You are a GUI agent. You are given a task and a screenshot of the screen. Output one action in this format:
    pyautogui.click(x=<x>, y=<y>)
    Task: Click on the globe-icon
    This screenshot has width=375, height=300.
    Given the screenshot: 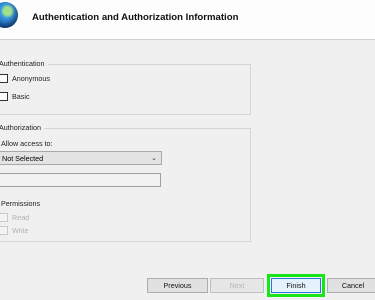 What is the action you would take?
    pyautogui.click(x=9, y=15)
    